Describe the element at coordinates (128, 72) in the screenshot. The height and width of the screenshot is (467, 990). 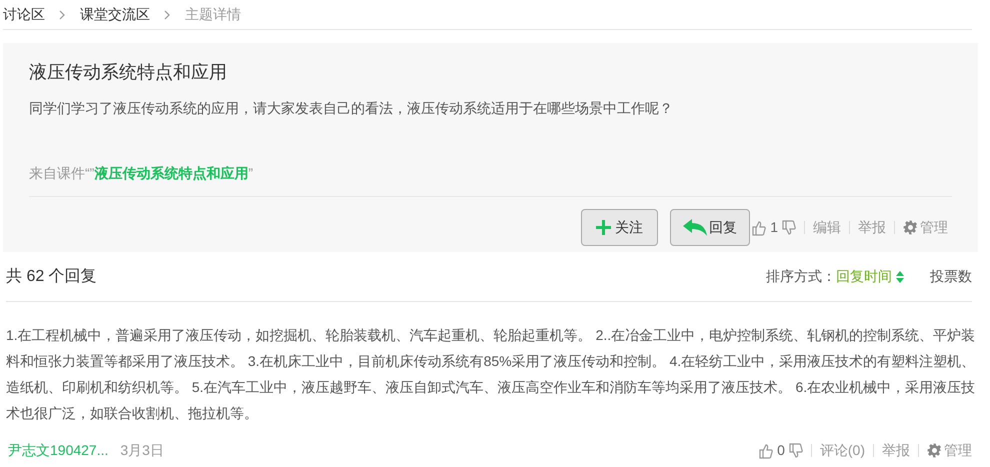
I see `topic-title: 液压传动系统特点和应用` at that location.